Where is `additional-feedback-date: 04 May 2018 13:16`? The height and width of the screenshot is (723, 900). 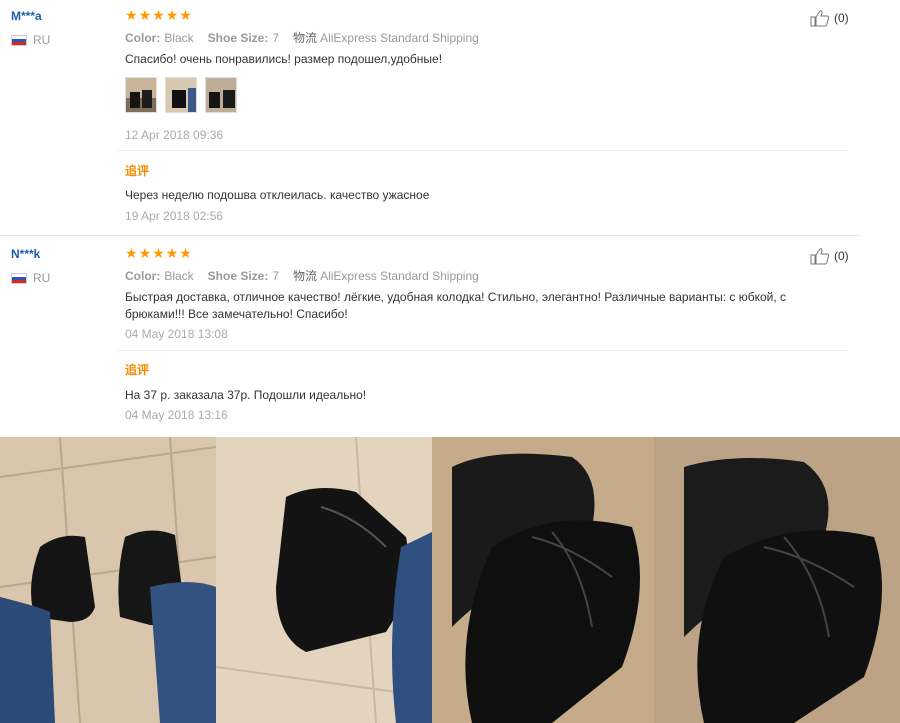
additional-feedback-date: 04 May 2018 13:16 is located at coordinates (176, 415).